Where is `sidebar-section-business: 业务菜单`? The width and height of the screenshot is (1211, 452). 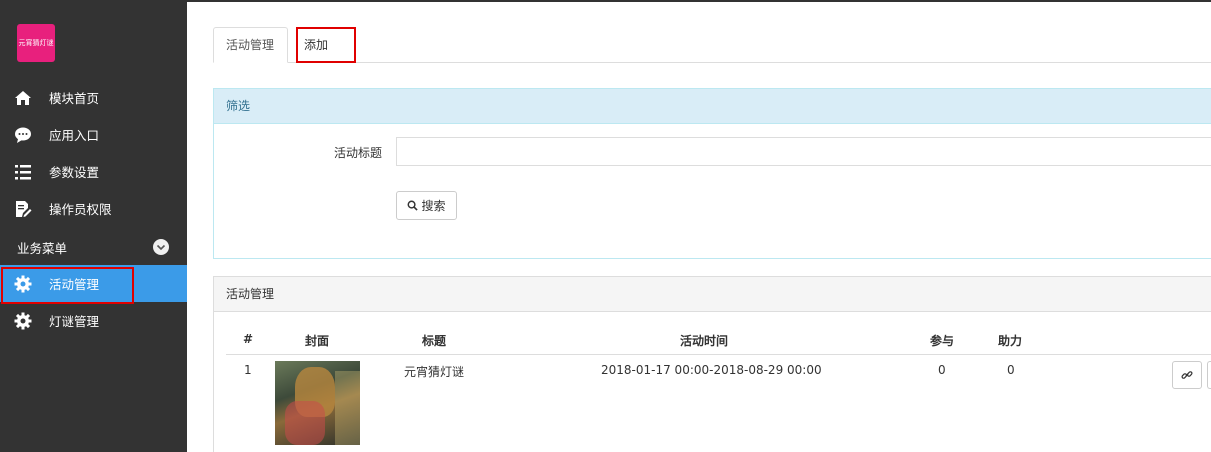 sidebar-section-business: 业务菜单 is located at coordinates (93, 247).